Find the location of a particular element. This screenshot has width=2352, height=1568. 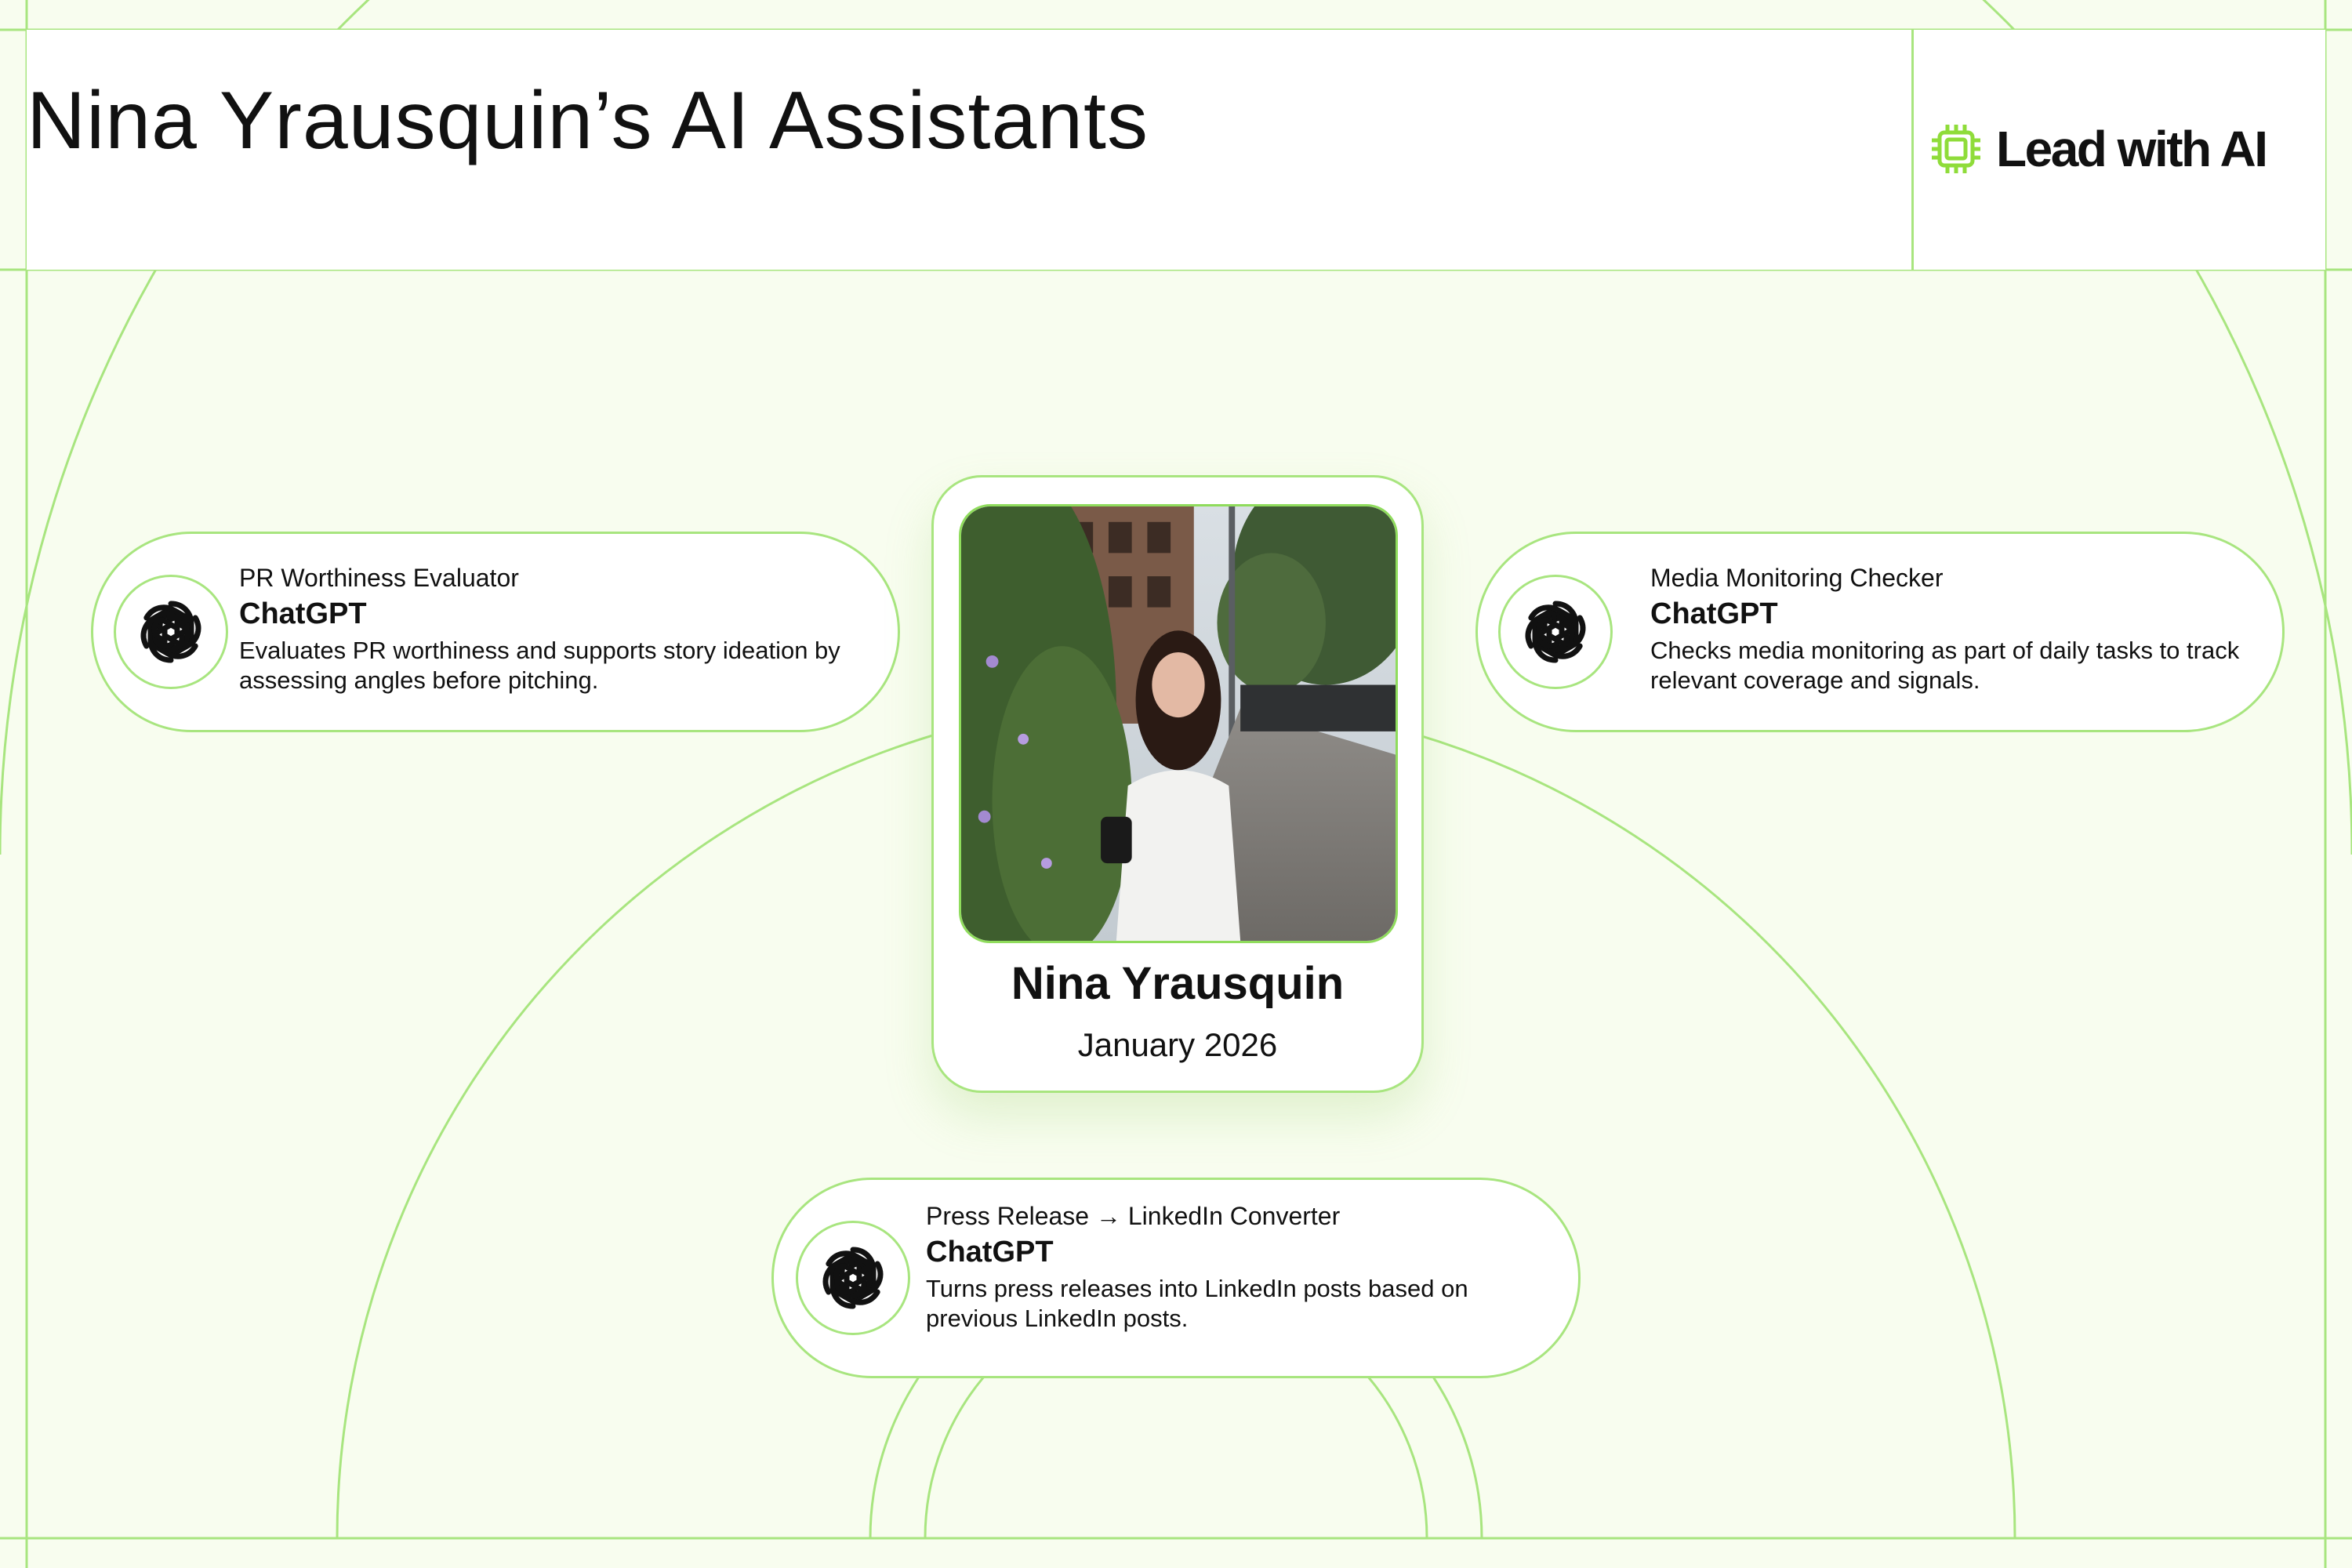

profile-card: Nina Yrausquin January 2026 is located at coordinates (1177, 784).